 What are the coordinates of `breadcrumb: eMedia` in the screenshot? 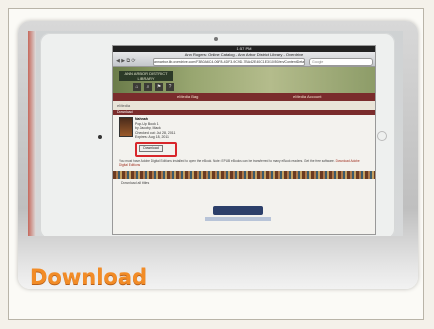 It's located at (244, 105).